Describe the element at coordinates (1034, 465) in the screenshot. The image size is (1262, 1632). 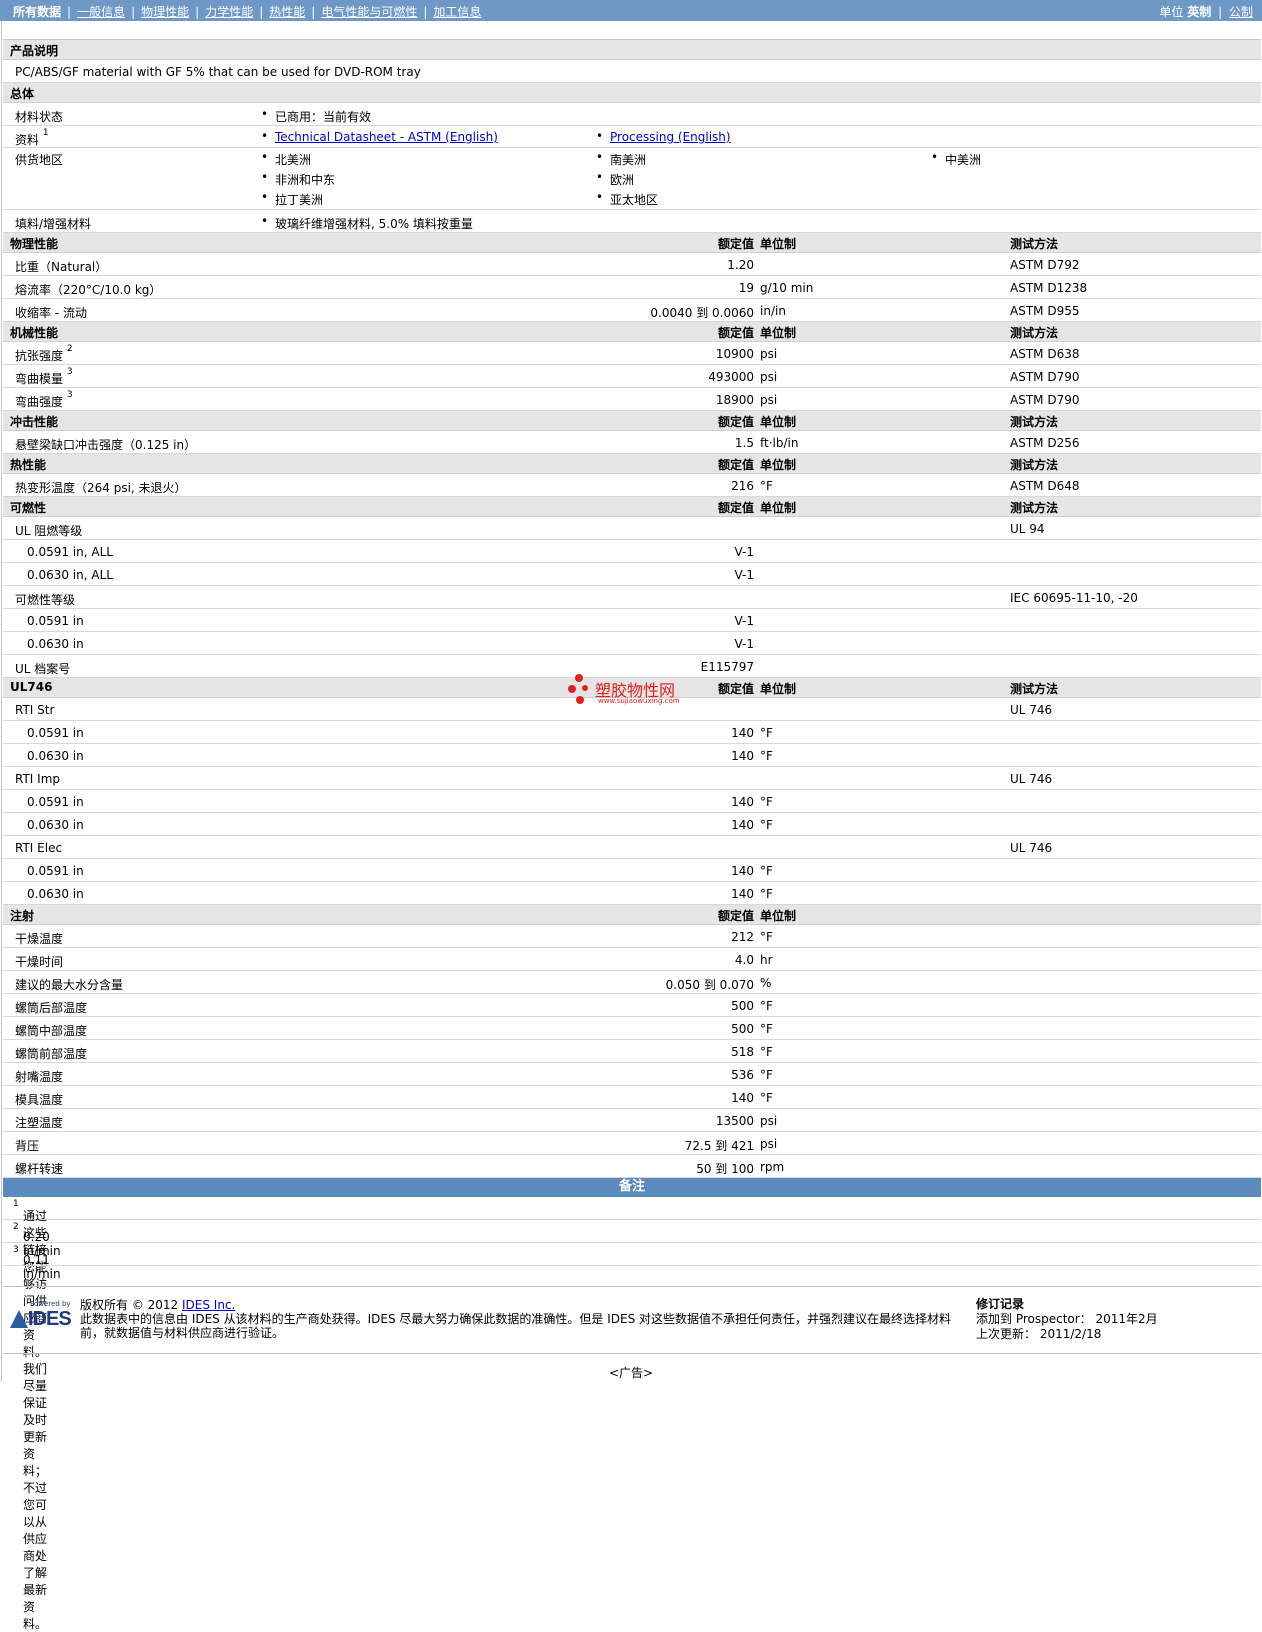
I see `header-method: 测试方法` at that location.